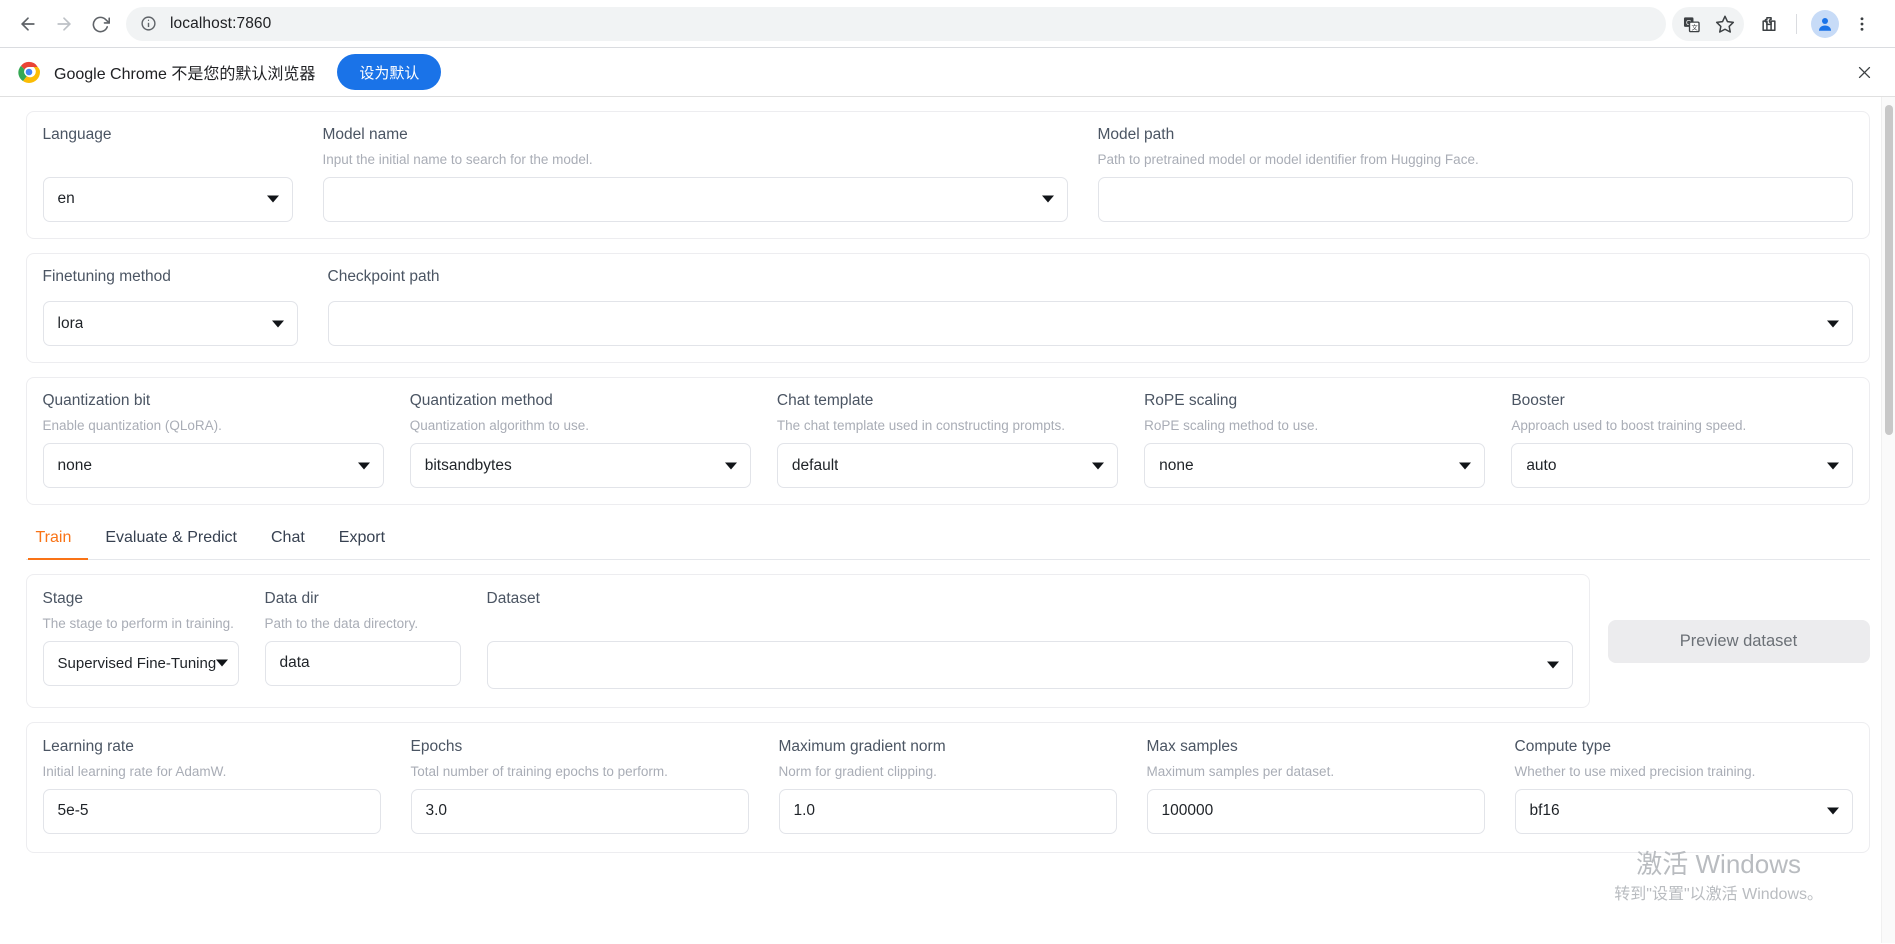 This screenshot has width=1895, height=944. I want to click on three-dot-menu-icon, so click(1862, 24).